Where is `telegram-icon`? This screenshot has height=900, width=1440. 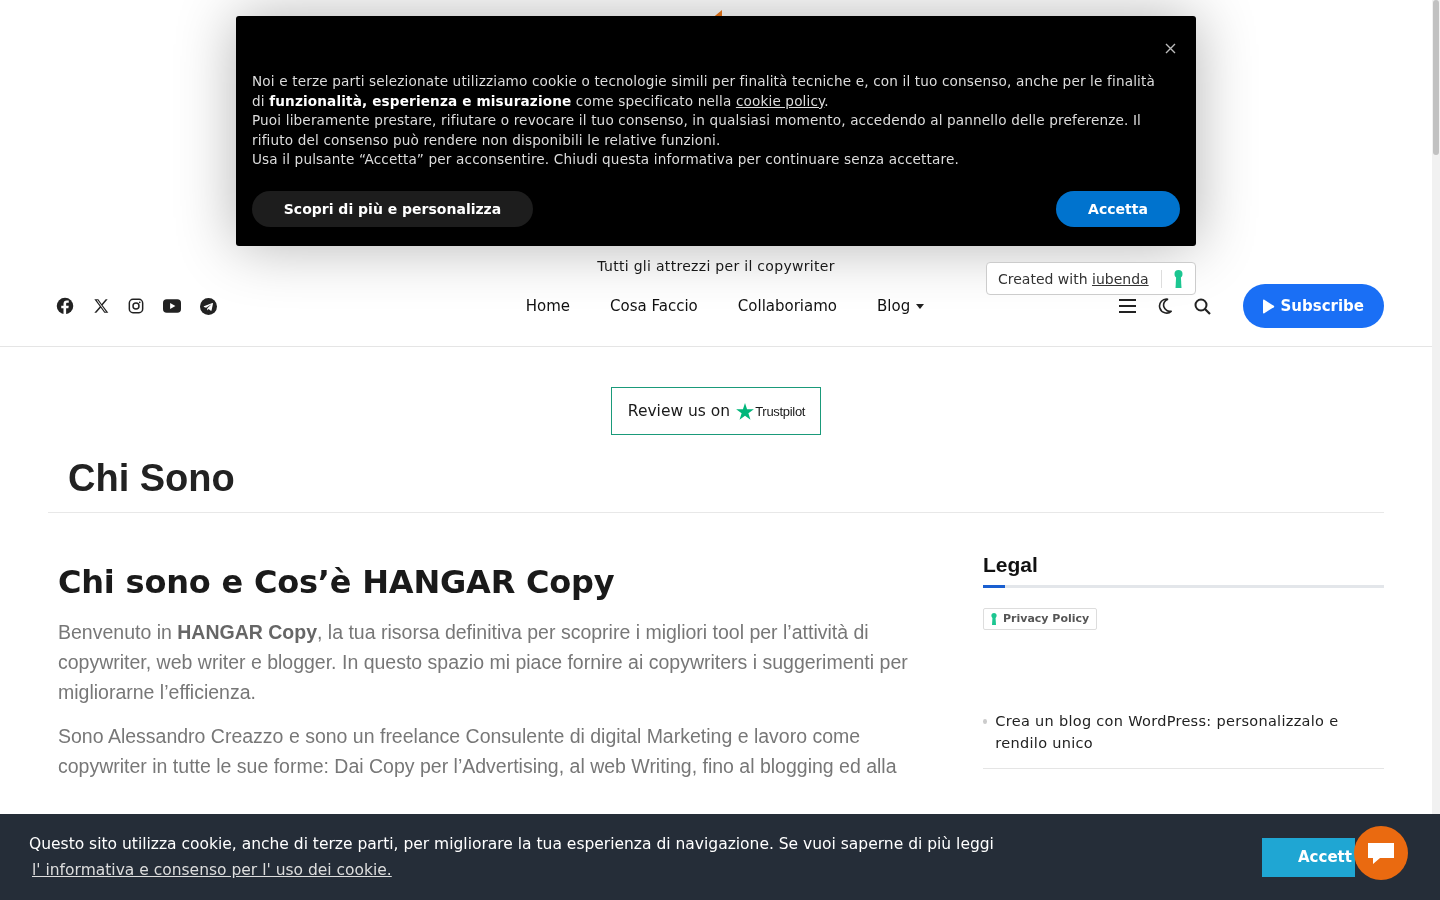 telegram-icon is located at coordinates (208, 306).